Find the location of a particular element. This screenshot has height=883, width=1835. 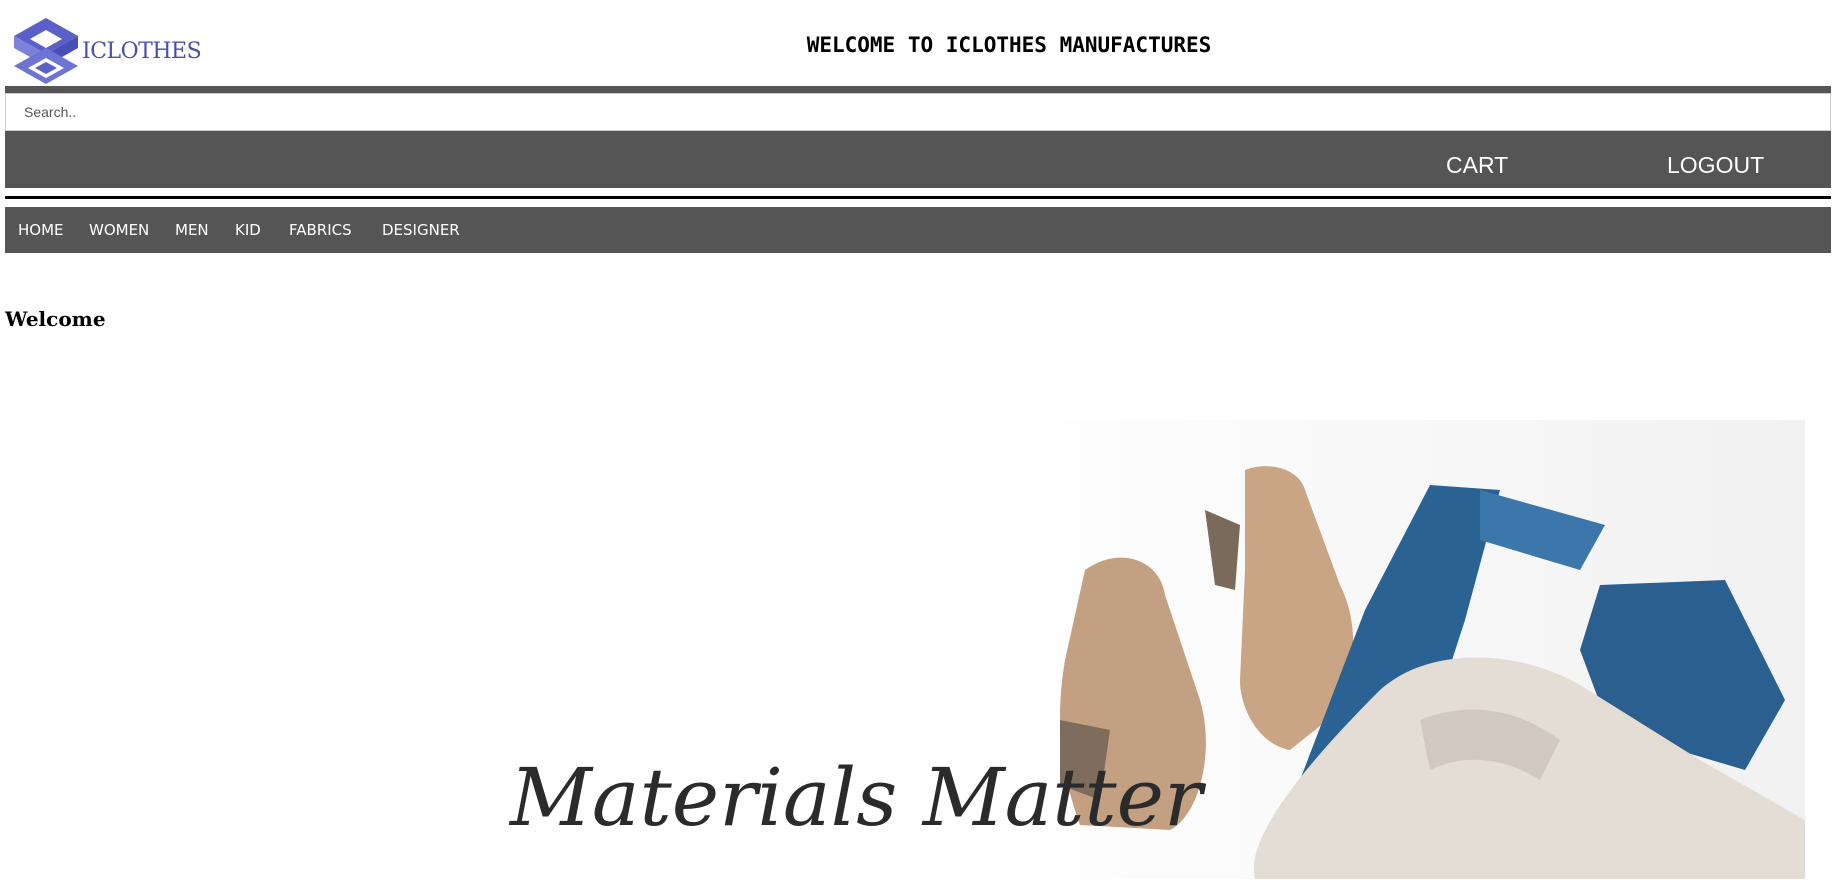

cart-link: CART is located at coordinates (1477, 165).